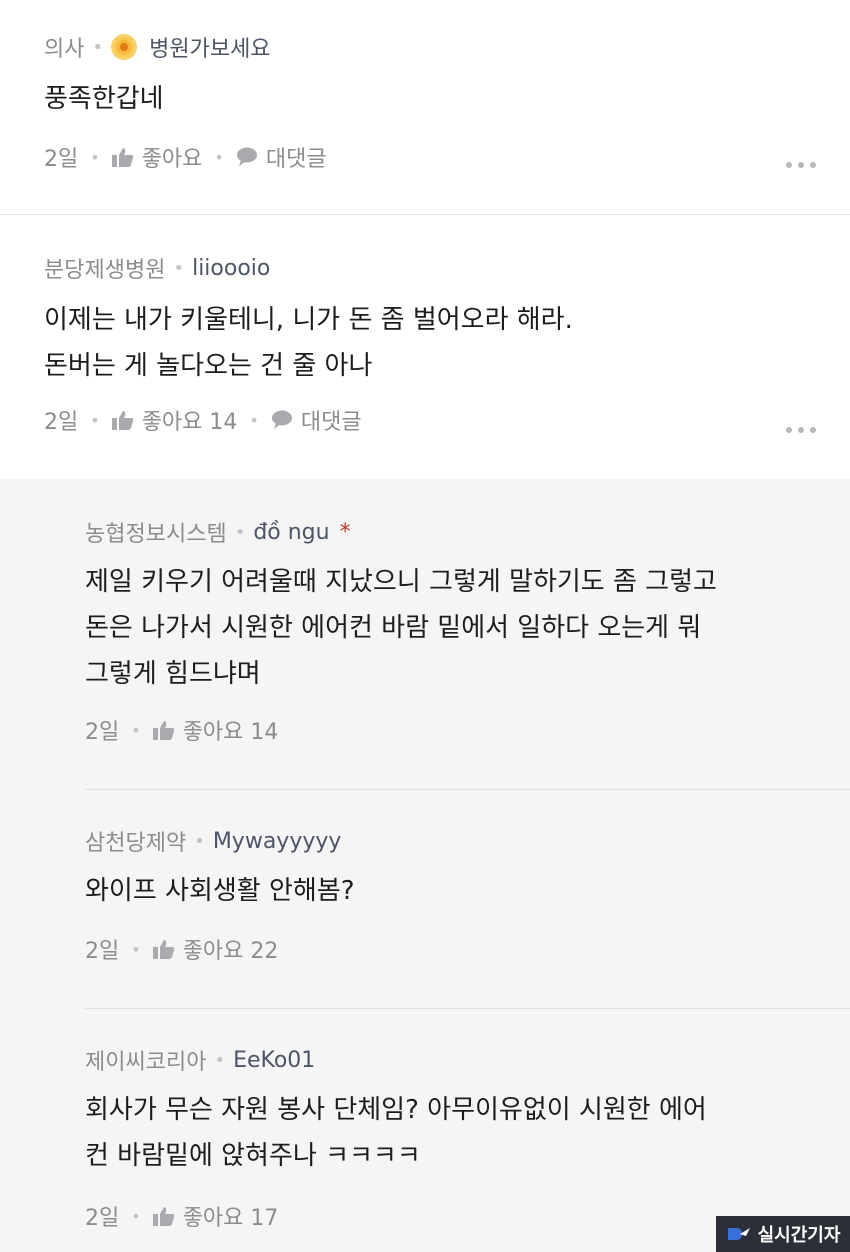 The height and width of the screenshot is (1252, 850). I want to click on like-button: 좋아요 17, so click(231, 1216).